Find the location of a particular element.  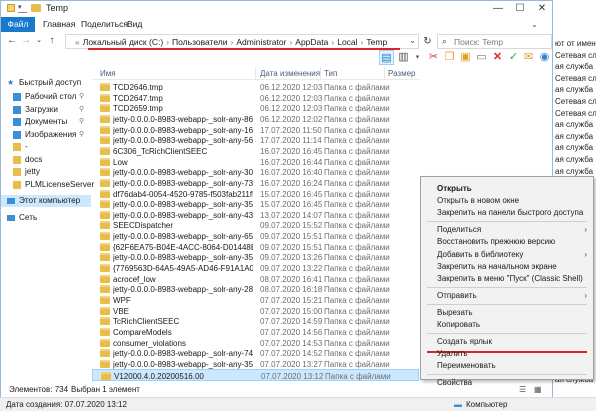

forward-arrow-icon: → is located at coordinates (26, 41).